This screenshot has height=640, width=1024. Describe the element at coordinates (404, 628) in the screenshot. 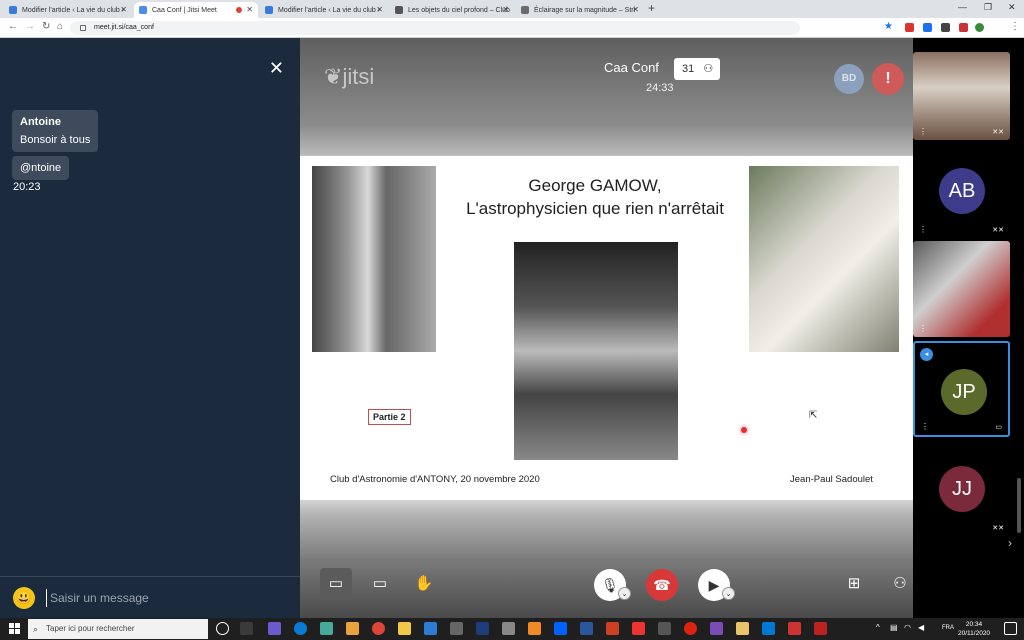

I see `file-explorer-icon` at that location.